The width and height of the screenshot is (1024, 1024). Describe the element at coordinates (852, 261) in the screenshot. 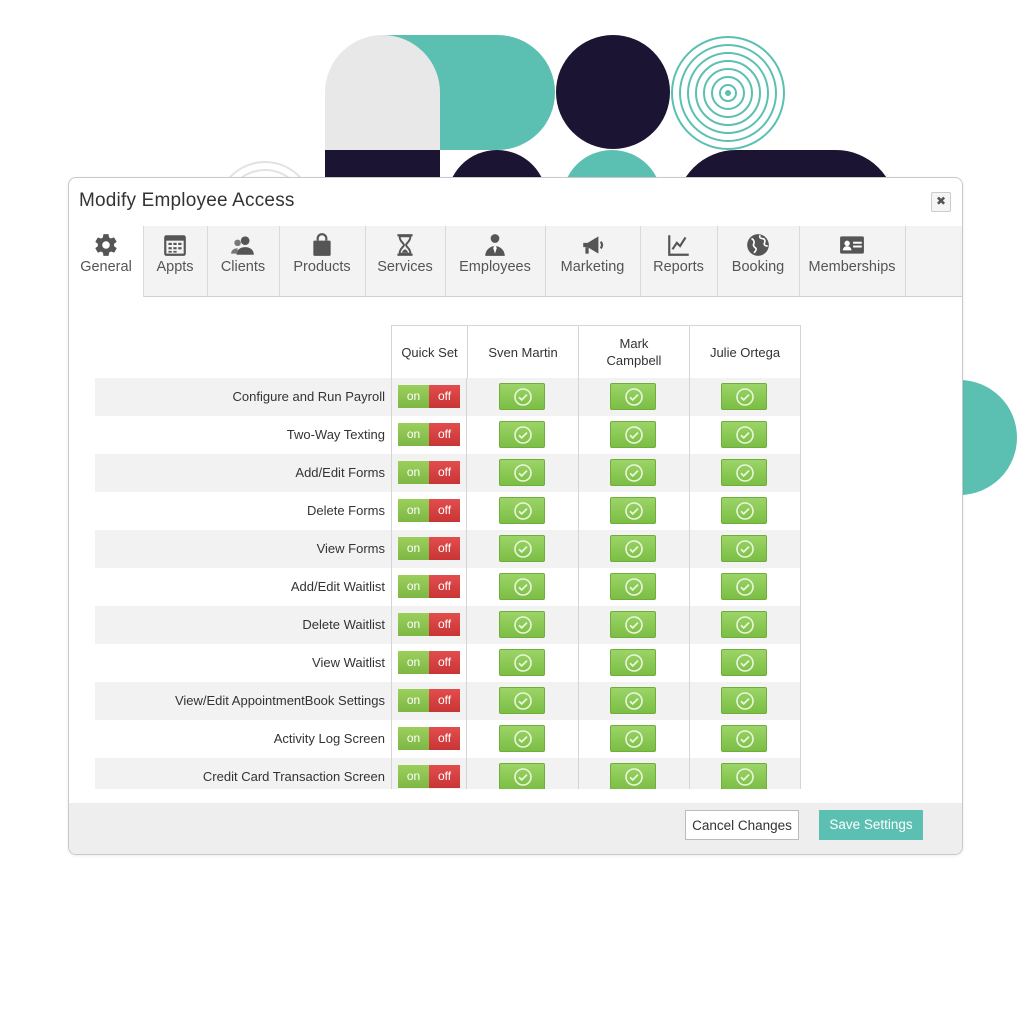

I see `tab-memberships: Memberships` at that location.